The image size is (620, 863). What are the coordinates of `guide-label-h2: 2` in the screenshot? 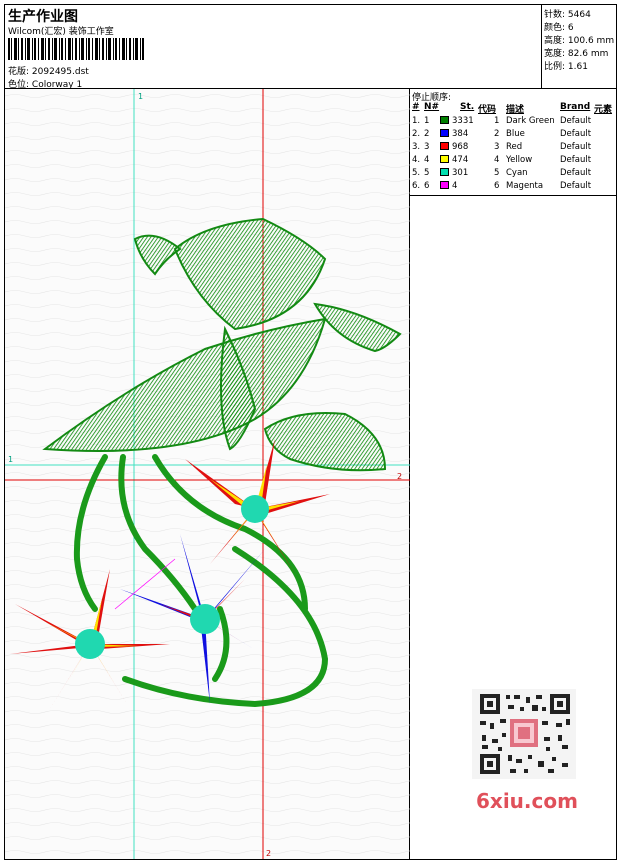 It's located at (399, 476).